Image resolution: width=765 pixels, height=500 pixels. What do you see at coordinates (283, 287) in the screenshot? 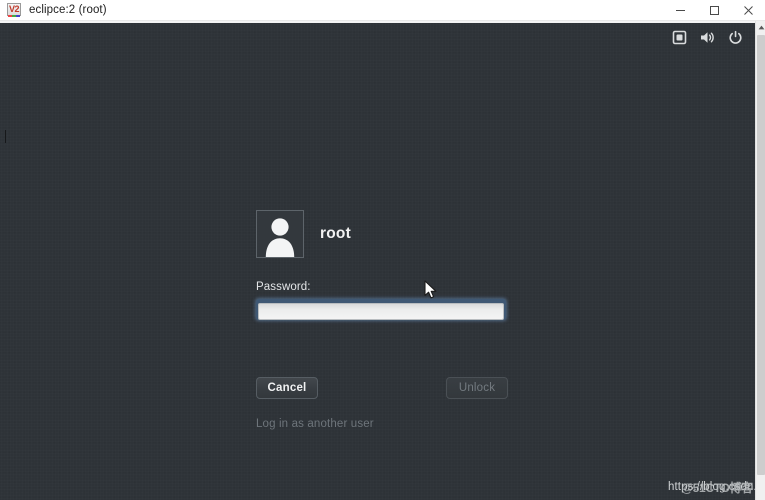
I see `password-label: Password:` at bounding box center [283, 287].